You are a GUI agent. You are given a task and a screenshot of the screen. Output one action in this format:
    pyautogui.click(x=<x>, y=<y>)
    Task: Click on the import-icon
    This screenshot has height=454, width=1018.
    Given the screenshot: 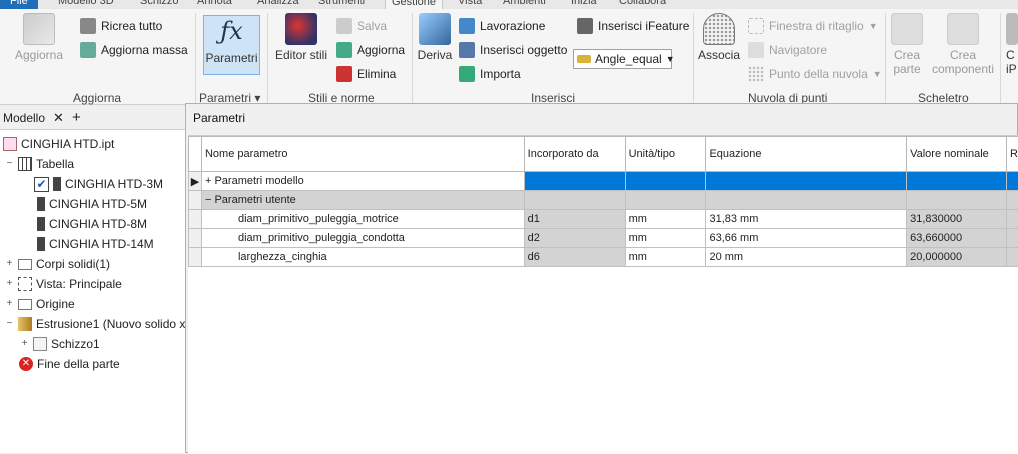 What is the action you would take?
    pyautogui.click(x=467, y=74)
    